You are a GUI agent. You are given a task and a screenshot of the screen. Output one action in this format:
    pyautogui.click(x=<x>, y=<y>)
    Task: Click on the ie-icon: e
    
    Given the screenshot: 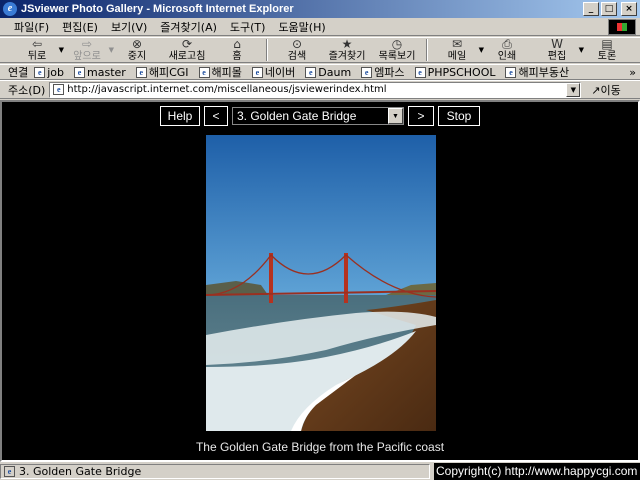 What is the action you would take?
    pyautogui.click(x=10, y=9)
    